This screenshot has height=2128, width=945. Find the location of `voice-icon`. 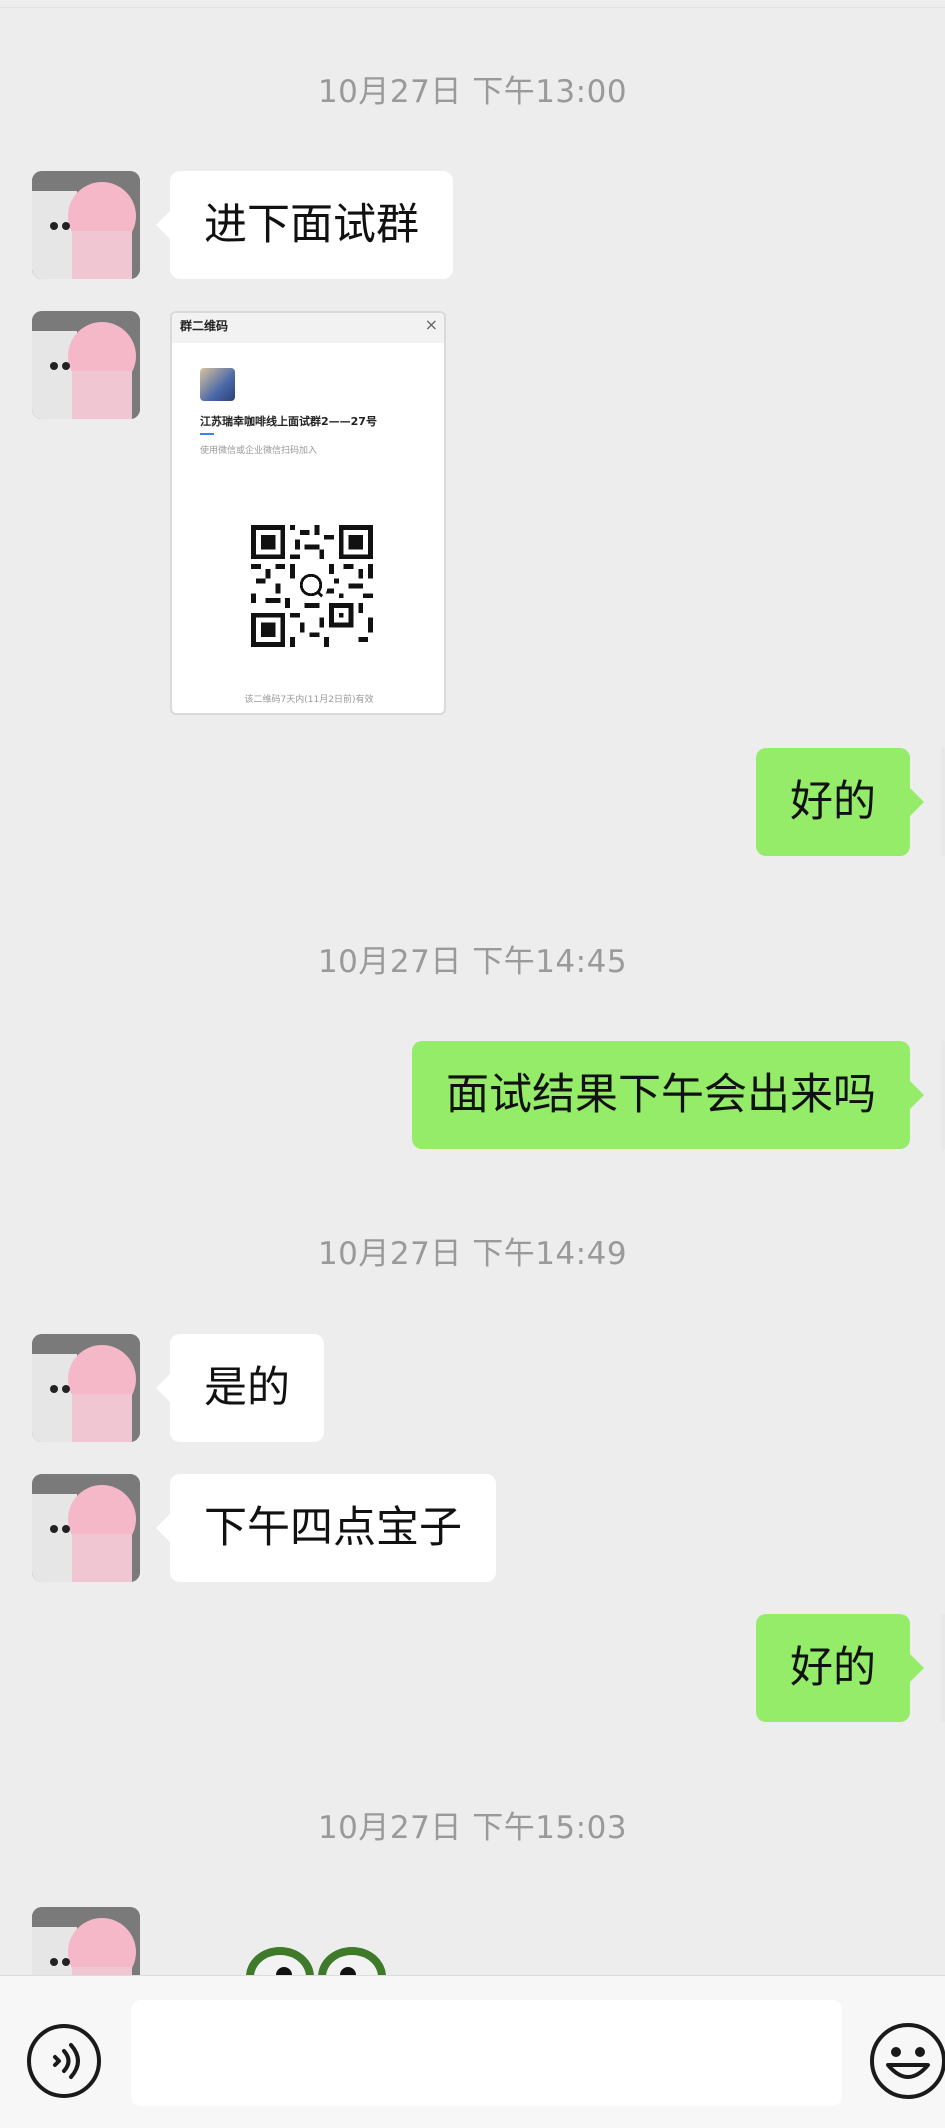

voice-icon is located at coordinates (64, 2061).